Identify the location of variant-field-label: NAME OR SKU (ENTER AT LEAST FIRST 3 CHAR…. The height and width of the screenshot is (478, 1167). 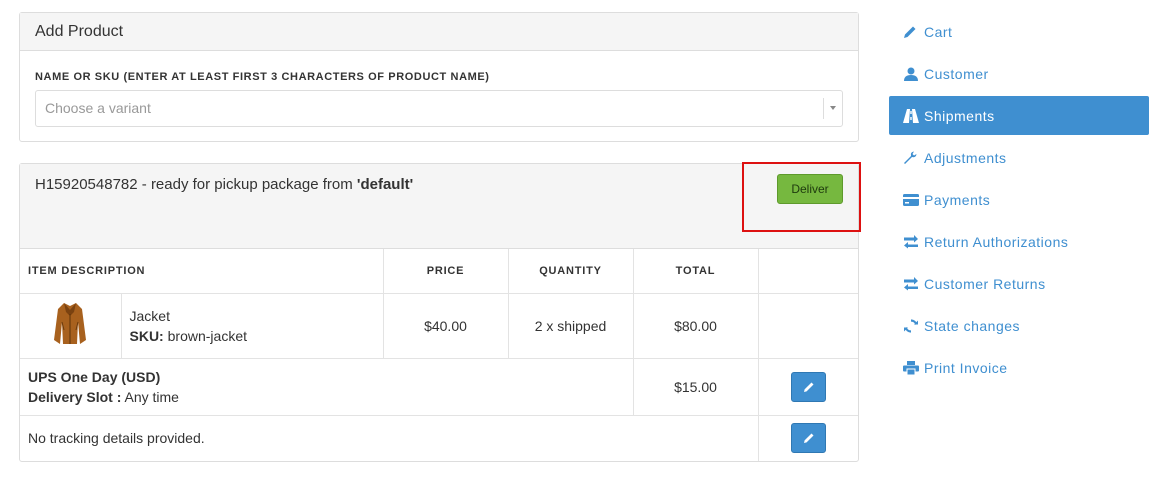
(262, 77).